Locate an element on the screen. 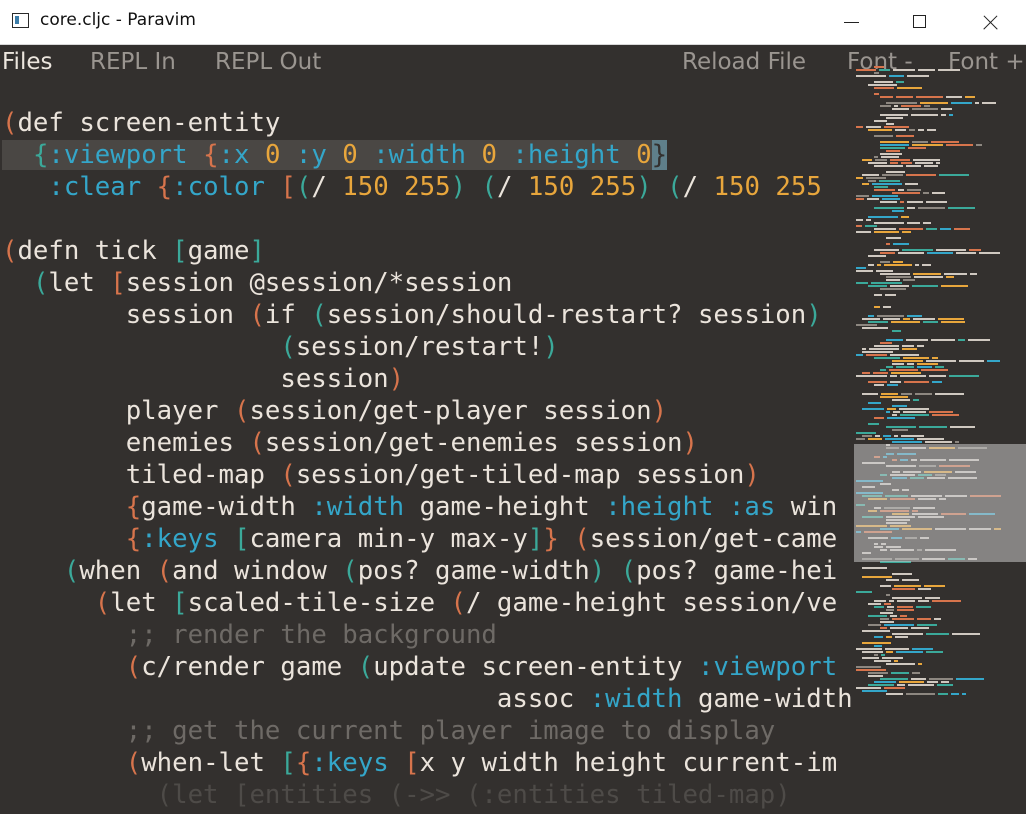 This screenshot has width=1026, height=814. code-line: (session/restart!) is located at coordinates (280, 347).